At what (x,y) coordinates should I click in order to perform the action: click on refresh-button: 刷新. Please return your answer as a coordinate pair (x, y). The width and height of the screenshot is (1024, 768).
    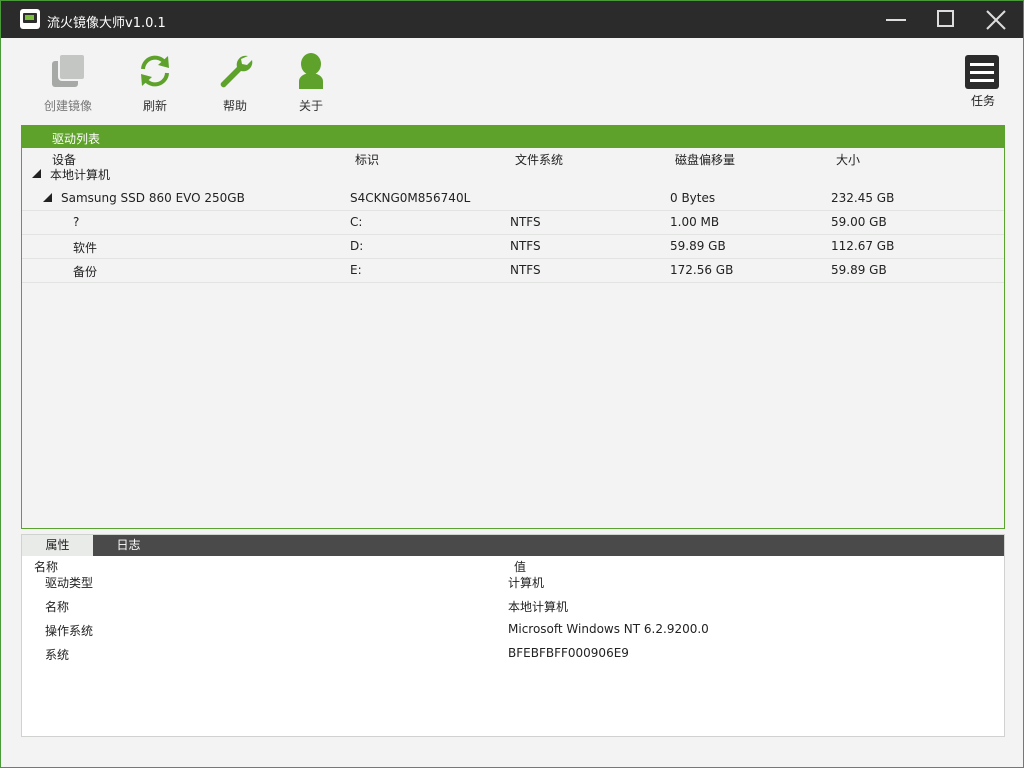
    Looking at the image, I should click on (155, 84).